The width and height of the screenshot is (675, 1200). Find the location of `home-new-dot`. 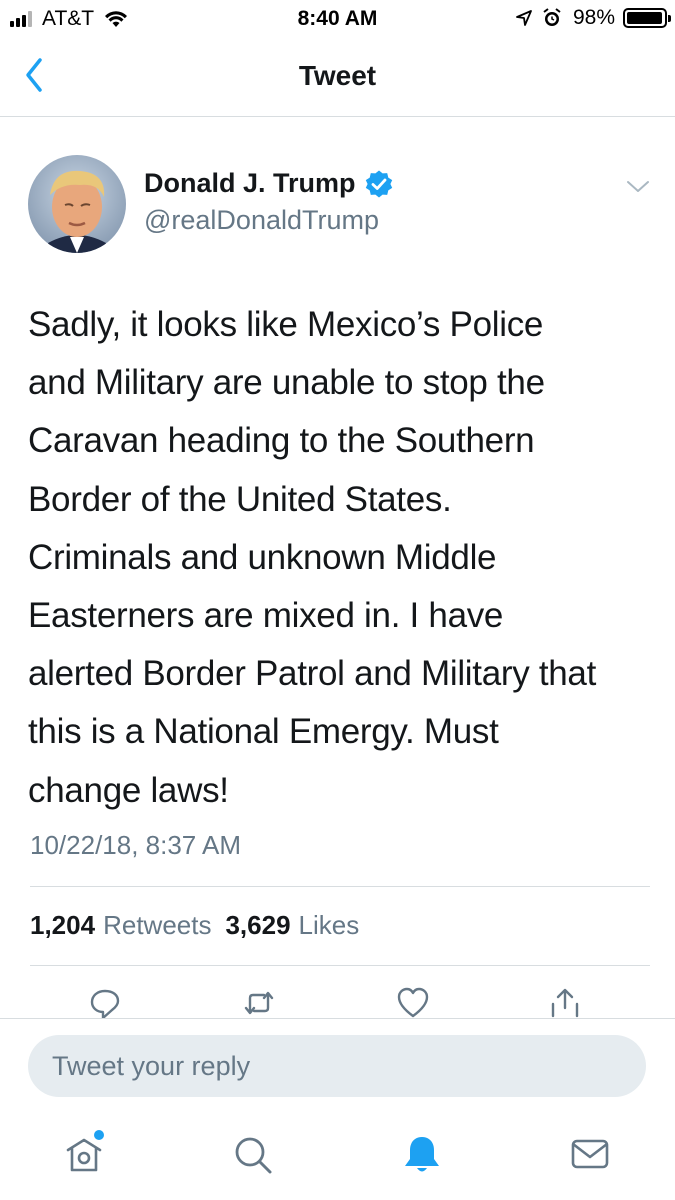

home-new-dot is located at coordinates (99, 1135).